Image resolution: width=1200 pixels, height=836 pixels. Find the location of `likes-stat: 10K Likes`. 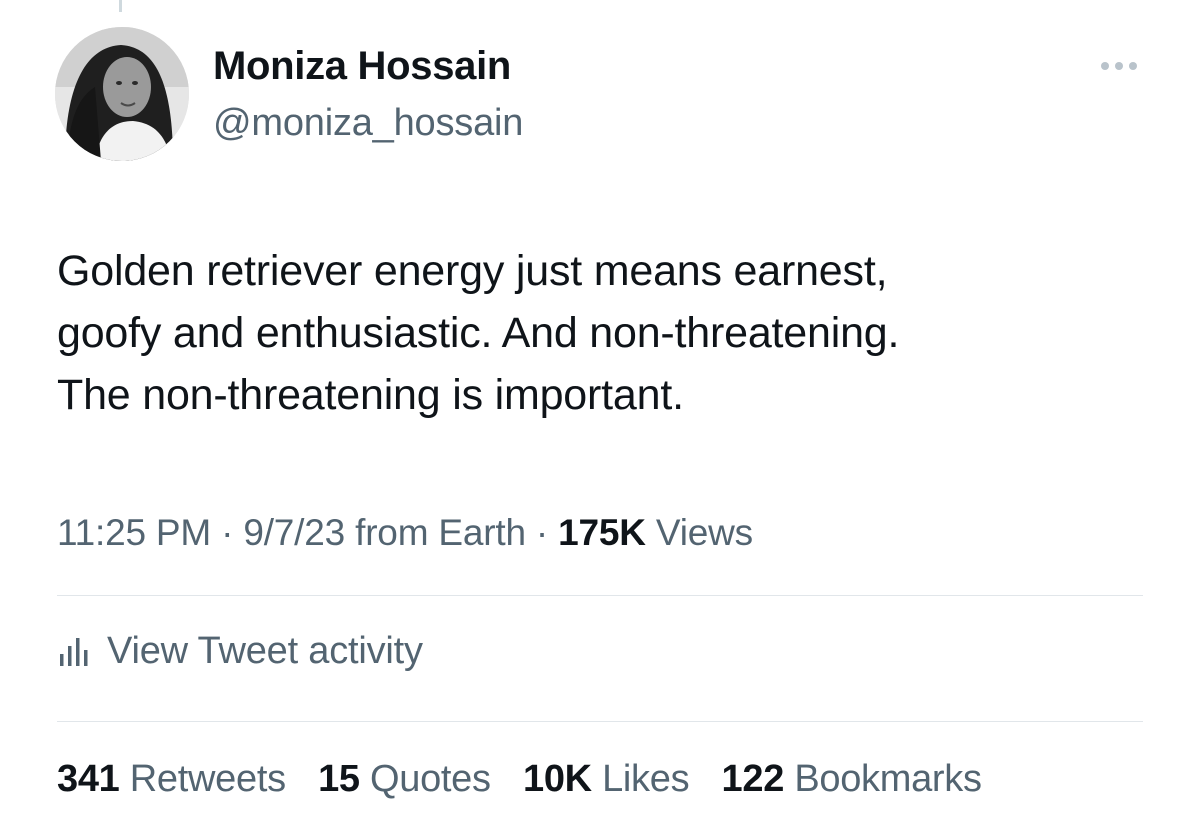

likes-stat: 10K Likes is located at coordinates (606, 779).